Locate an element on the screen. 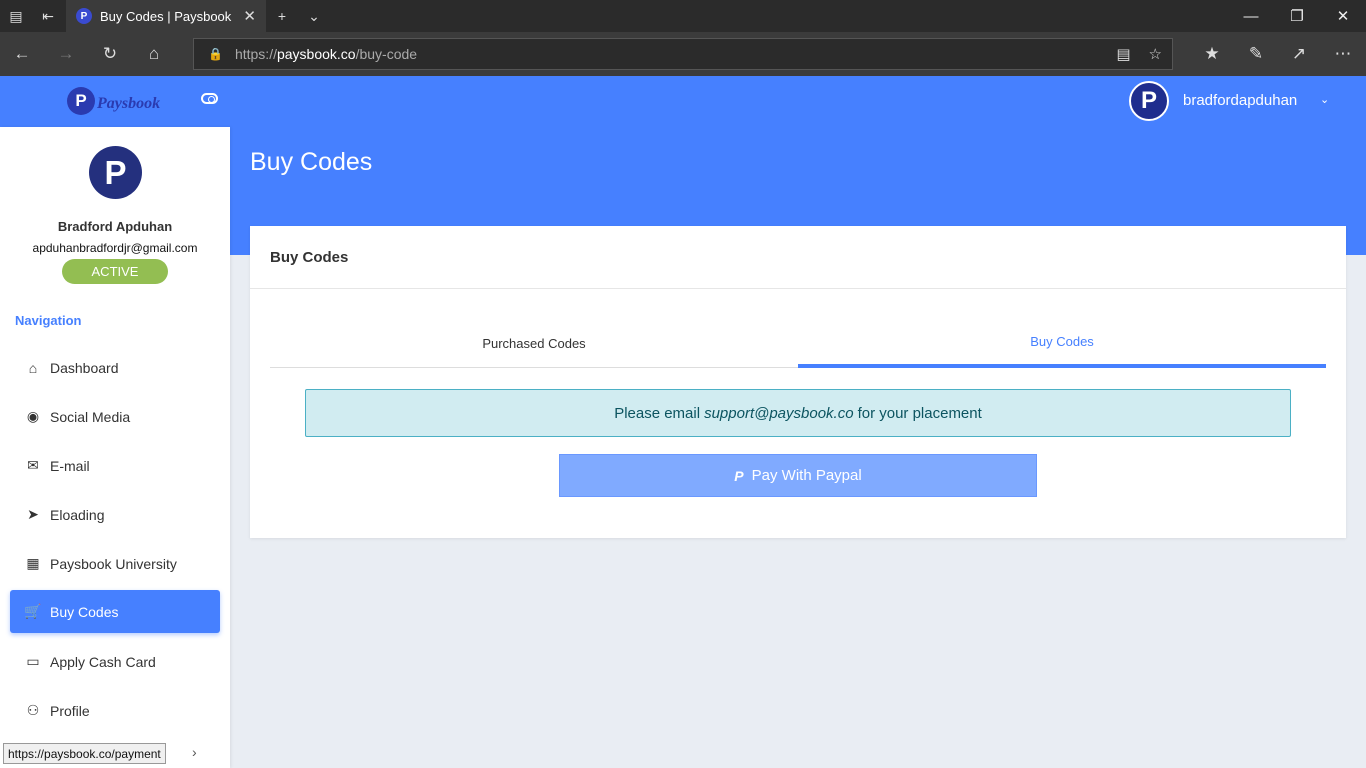 The width and height of the screenshot is (1366, 768). url-host: paysbook.co is located at coordinates (316, 54).